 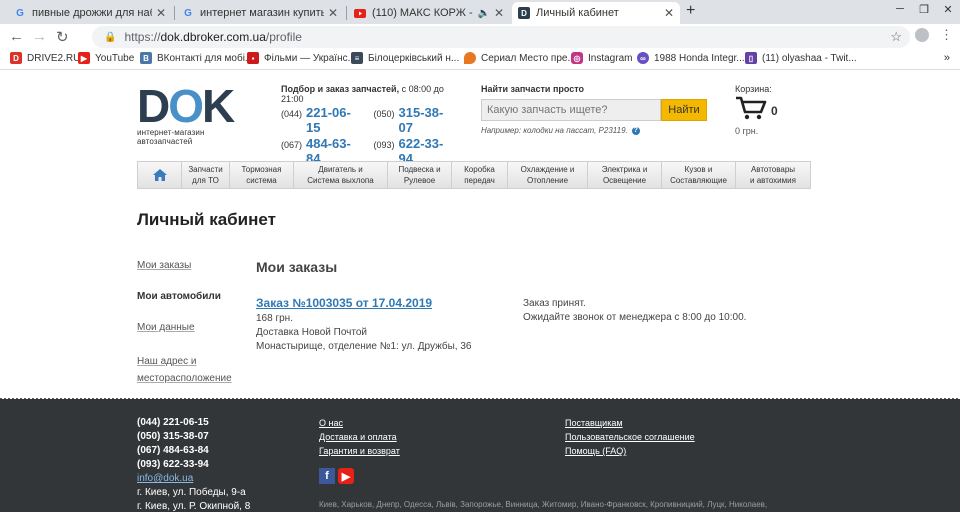 What do you see at coordinates (357, 58) in the screenshot?
I see `news-icon: ≡` at bounding box center [357, 58].